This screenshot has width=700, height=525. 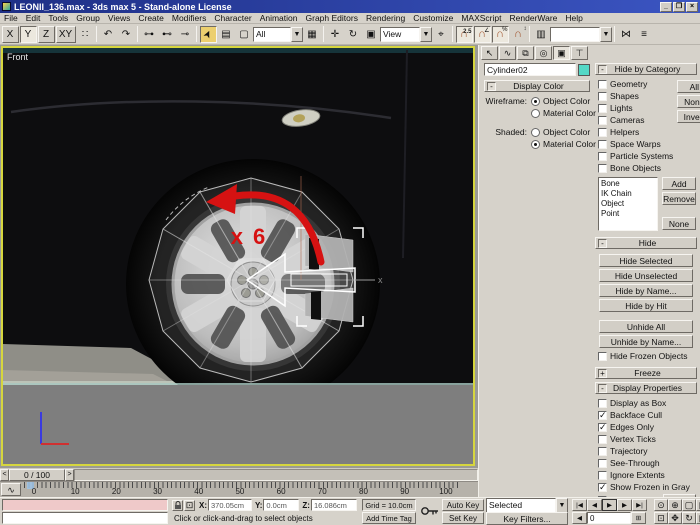 What do you see at coordinates (88, 18) in the screenshot?
I see `menu-group: Group` at bounding box center [88, 18].